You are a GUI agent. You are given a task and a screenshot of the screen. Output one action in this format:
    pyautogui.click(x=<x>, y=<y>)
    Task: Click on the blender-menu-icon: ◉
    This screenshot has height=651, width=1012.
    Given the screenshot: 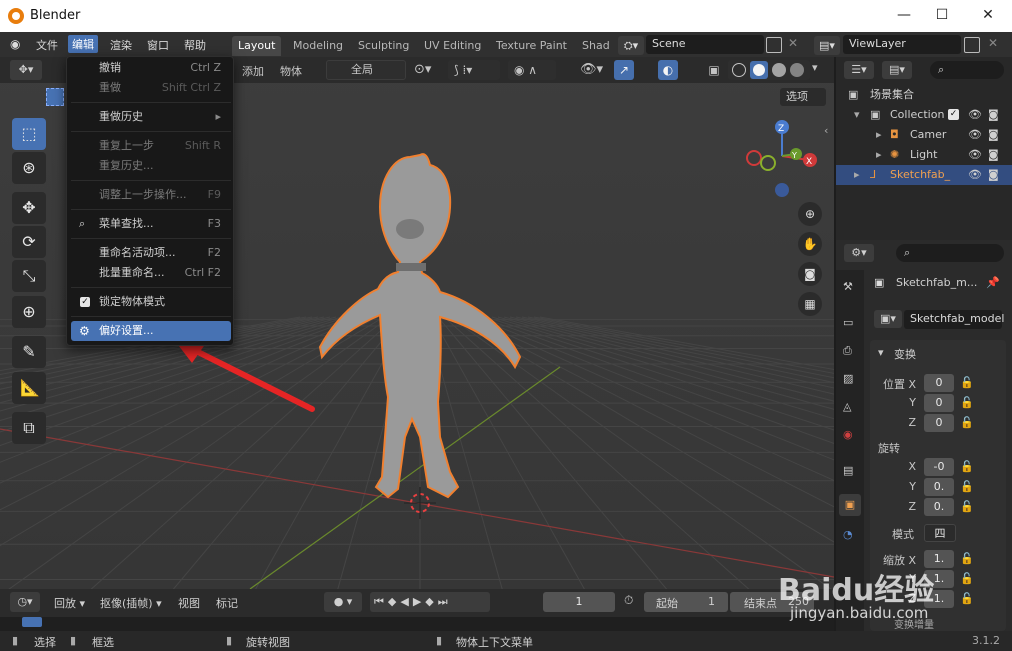 What is the action you would take?
    pyautogui.click(x=18, y=44)
    